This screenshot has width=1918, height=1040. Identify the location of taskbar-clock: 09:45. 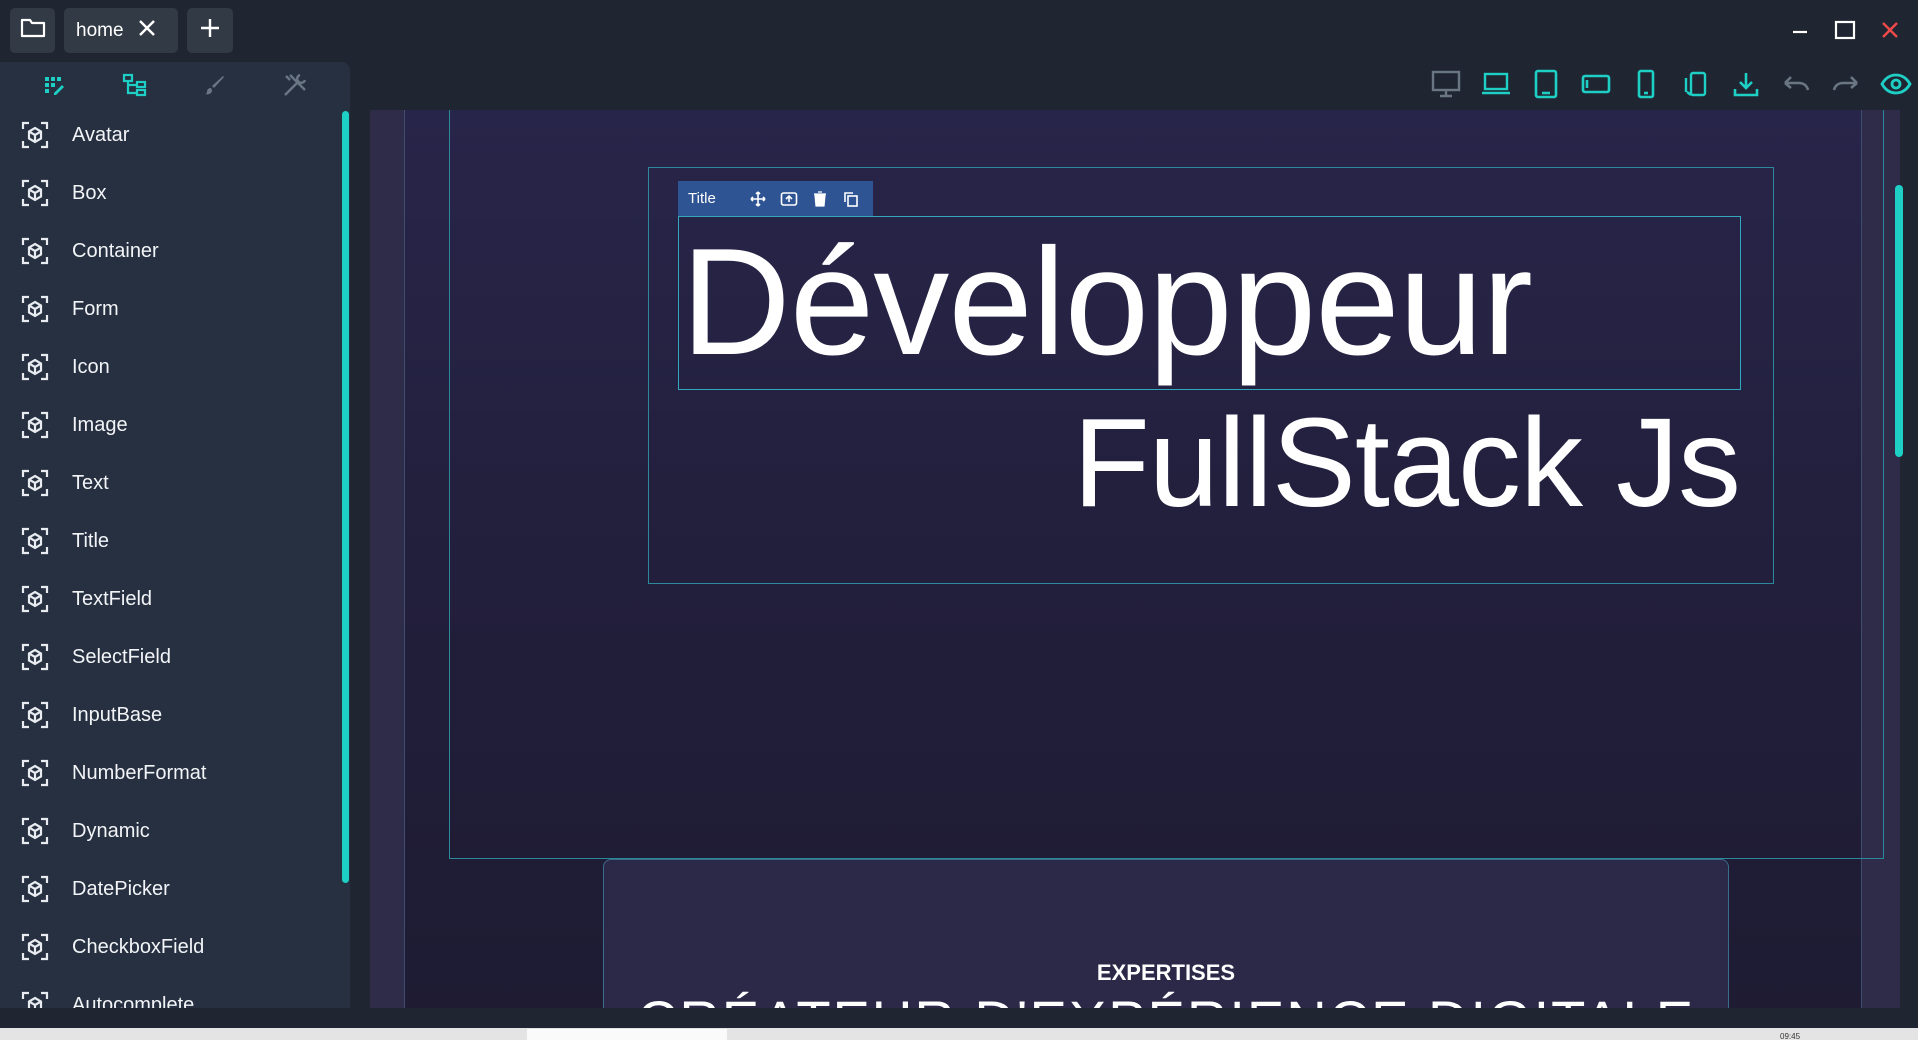
(1790, 1036).